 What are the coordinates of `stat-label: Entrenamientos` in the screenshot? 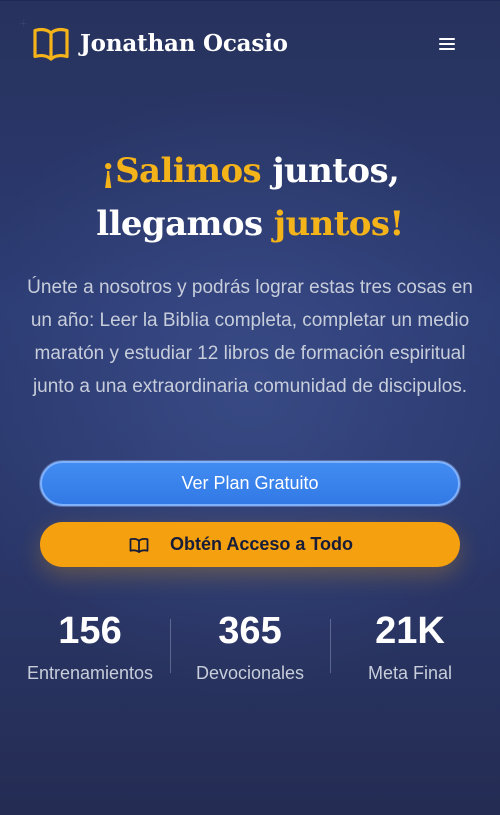 It's located at (90, 673).